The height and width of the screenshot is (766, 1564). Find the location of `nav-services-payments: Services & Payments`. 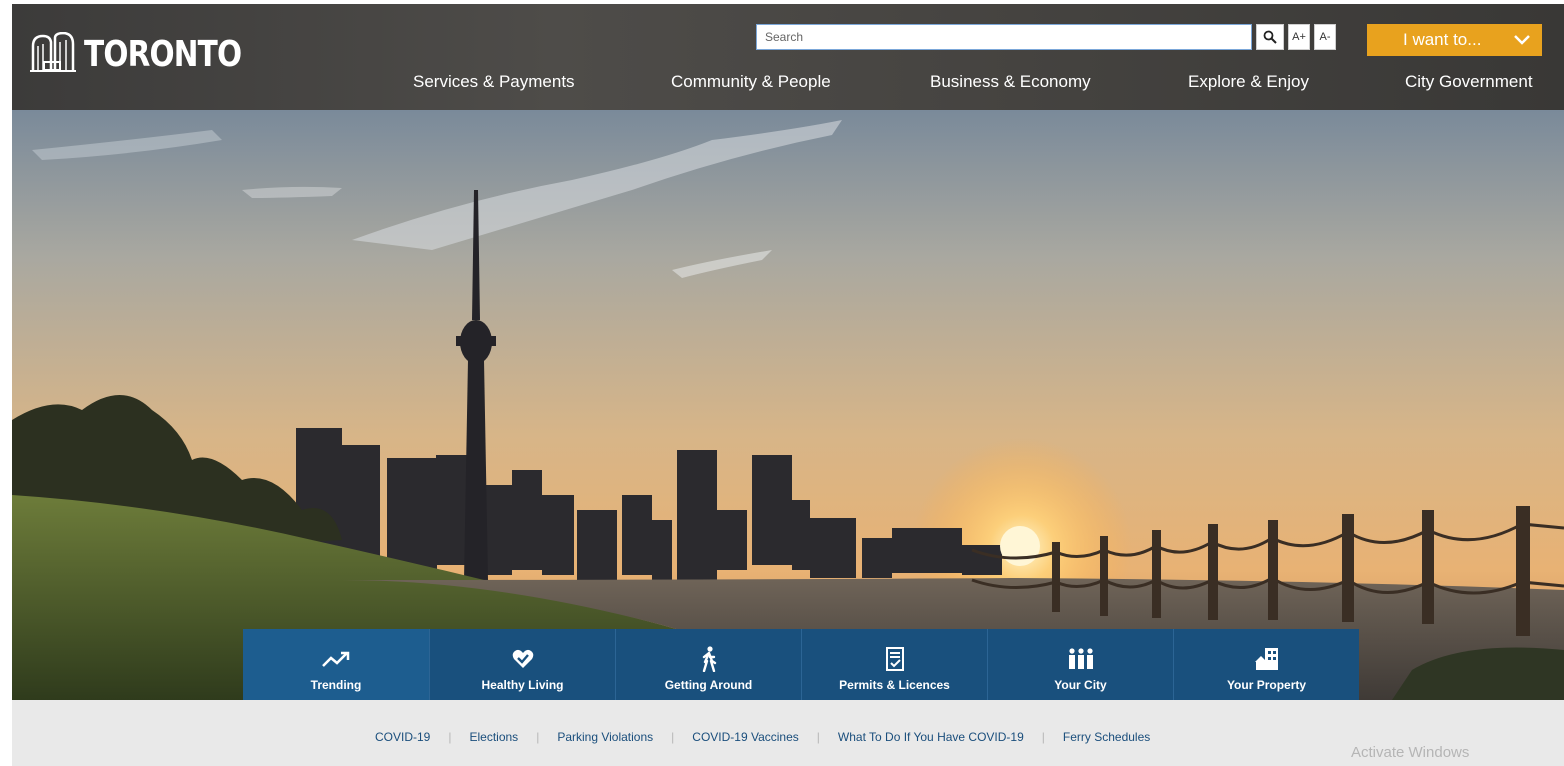

nav-services-payments: Services & Payments is located at coordinates (494, 82).